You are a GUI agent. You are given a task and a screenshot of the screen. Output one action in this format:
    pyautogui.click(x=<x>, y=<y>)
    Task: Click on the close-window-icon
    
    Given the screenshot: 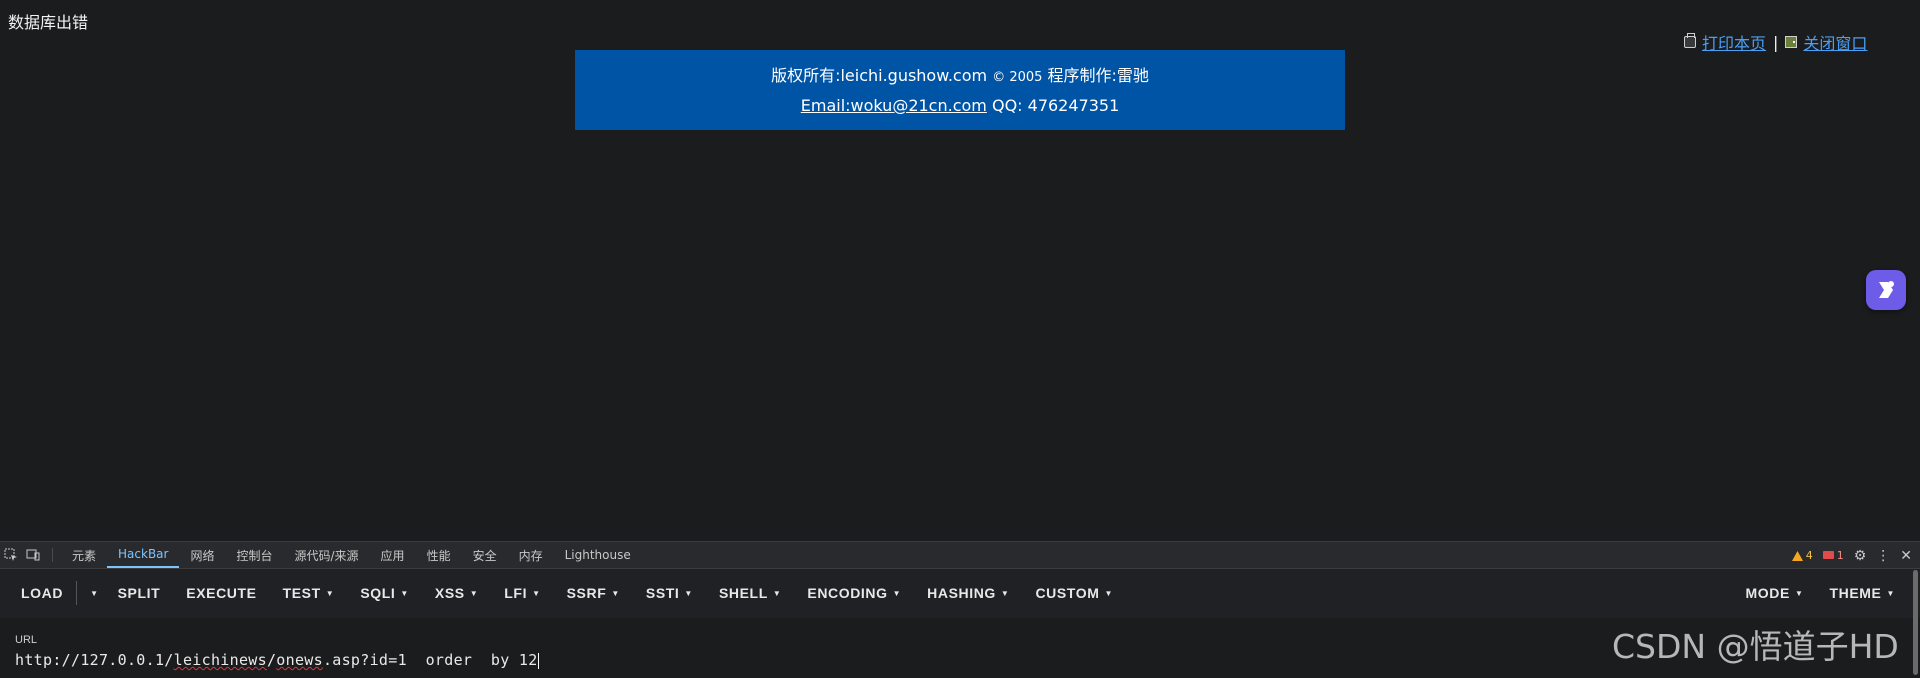 What is the action you would take?
    pyautogui.click(x=1791, y=42)
    